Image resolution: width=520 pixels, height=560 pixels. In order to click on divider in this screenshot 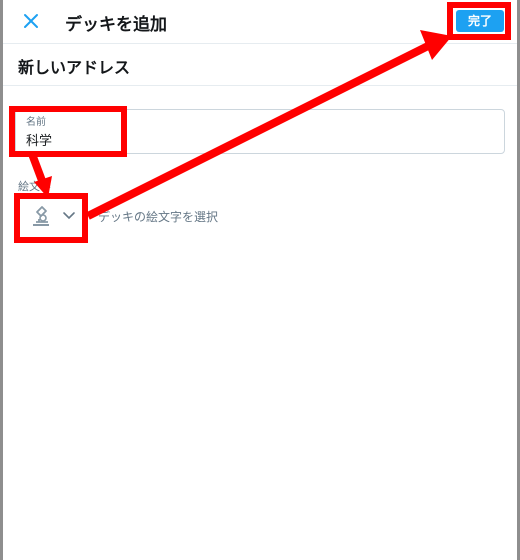, I will do `click(260, 85)`.